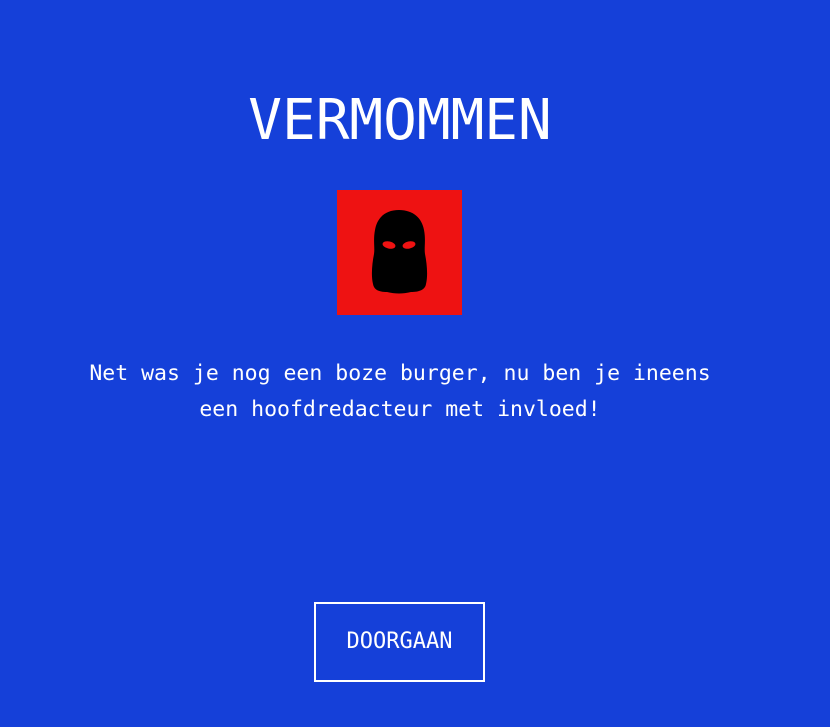 The width and height of the screenshot is (830, 727). I want to click on balaclava-icon, so click(399, 252).